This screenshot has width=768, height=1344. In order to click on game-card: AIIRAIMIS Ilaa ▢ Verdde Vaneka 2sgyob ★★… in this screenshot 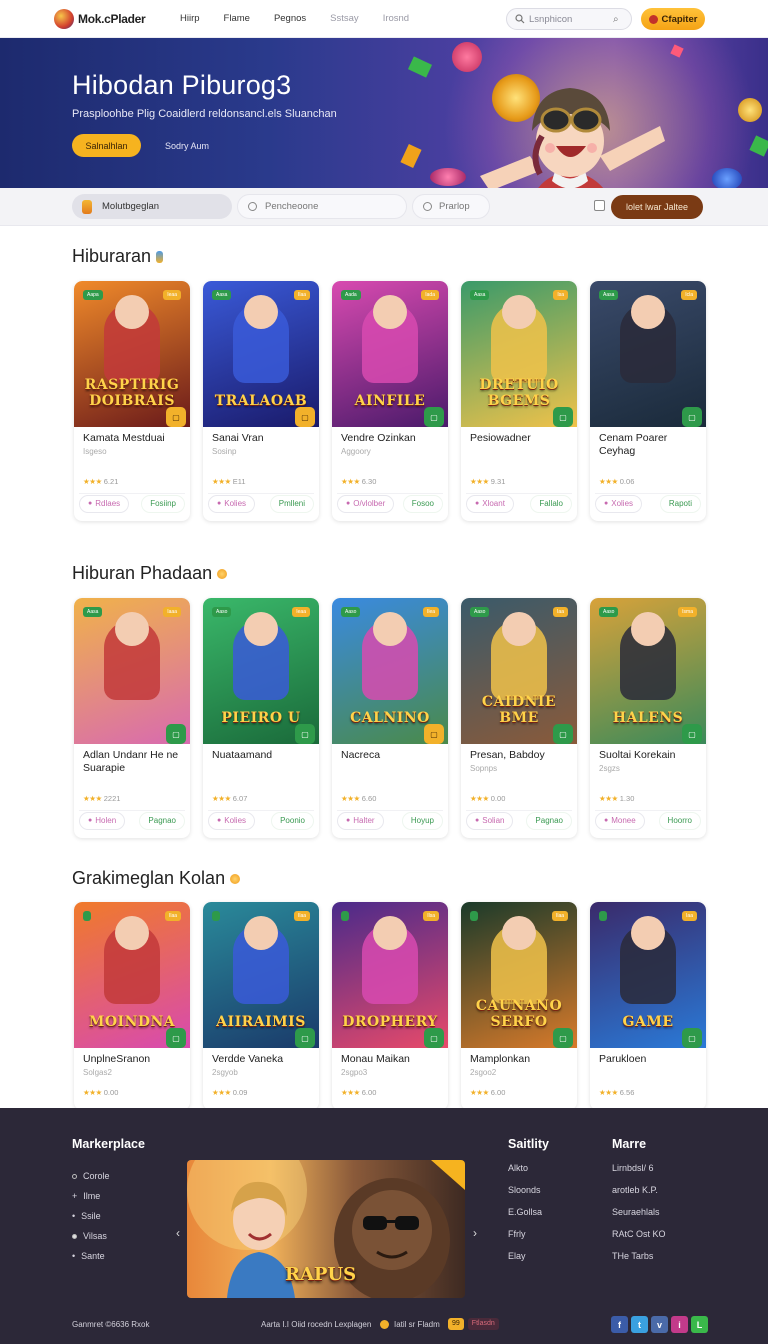, I will do `click(261, 1006)`.